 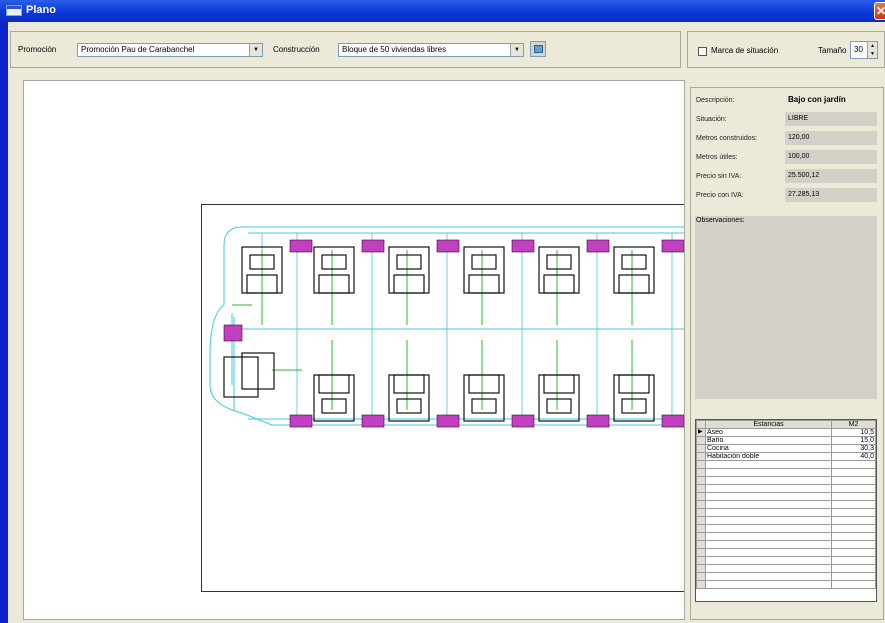 I want to click on cell-m2: 10,5, so click(x=853, y=432).